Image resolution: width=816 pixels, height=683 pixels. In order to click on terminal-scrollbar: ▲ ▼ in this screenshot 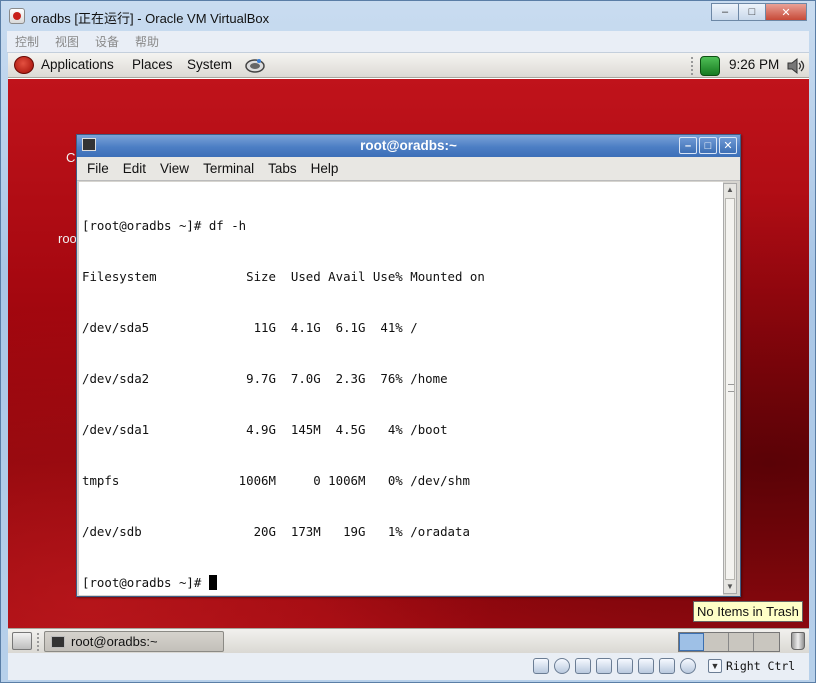, I will do `click(730, 388)`.